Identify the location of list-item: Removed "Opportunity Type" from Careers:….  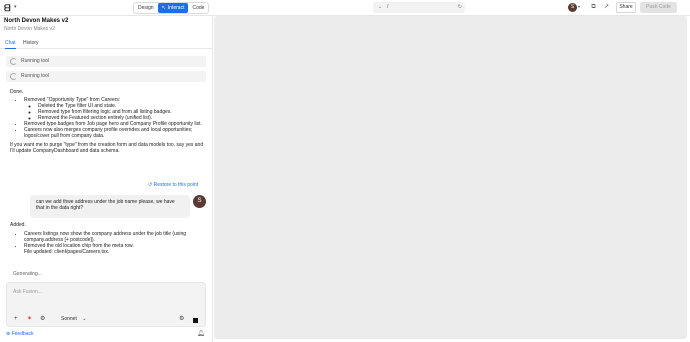
(115, 109).